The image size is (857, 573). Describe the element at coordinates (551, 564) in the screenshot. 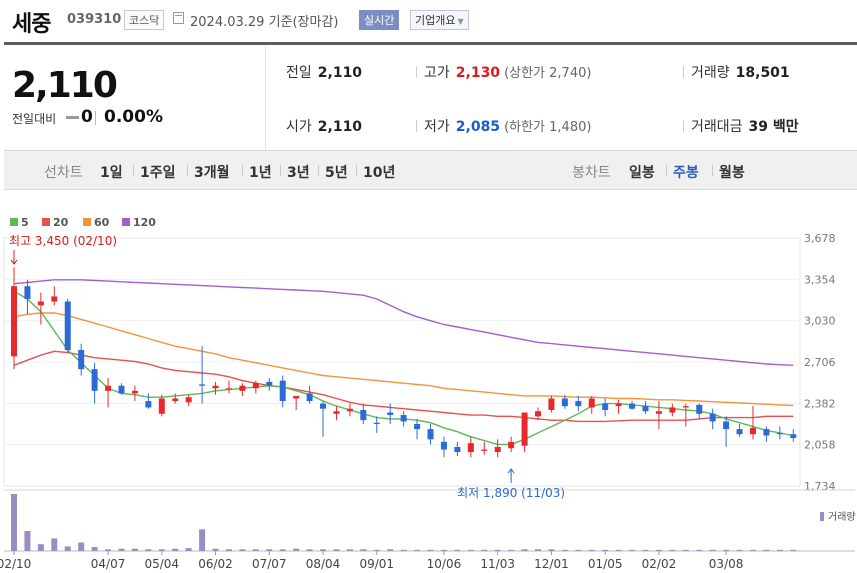

I see `x-tick-label: 12/01` at that location.